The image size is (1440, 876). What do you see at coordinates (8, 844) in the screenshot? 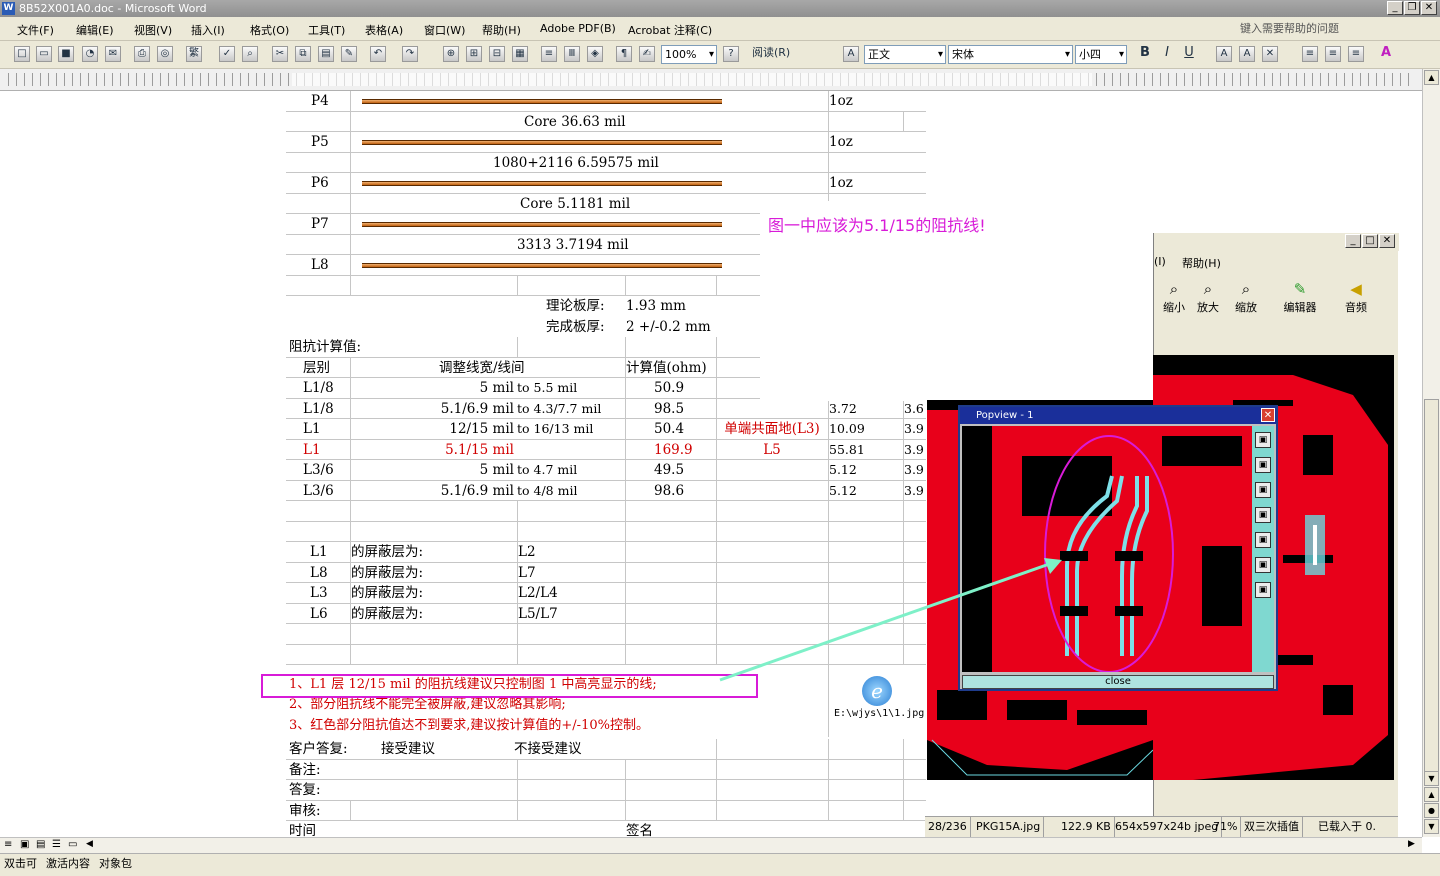
I see `normal-view-icon: ≡` at bounding box center [8, 844].